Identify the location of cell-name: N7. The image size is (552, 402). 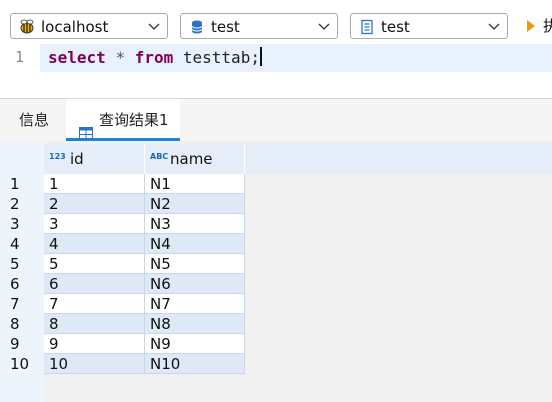
(195, 304).